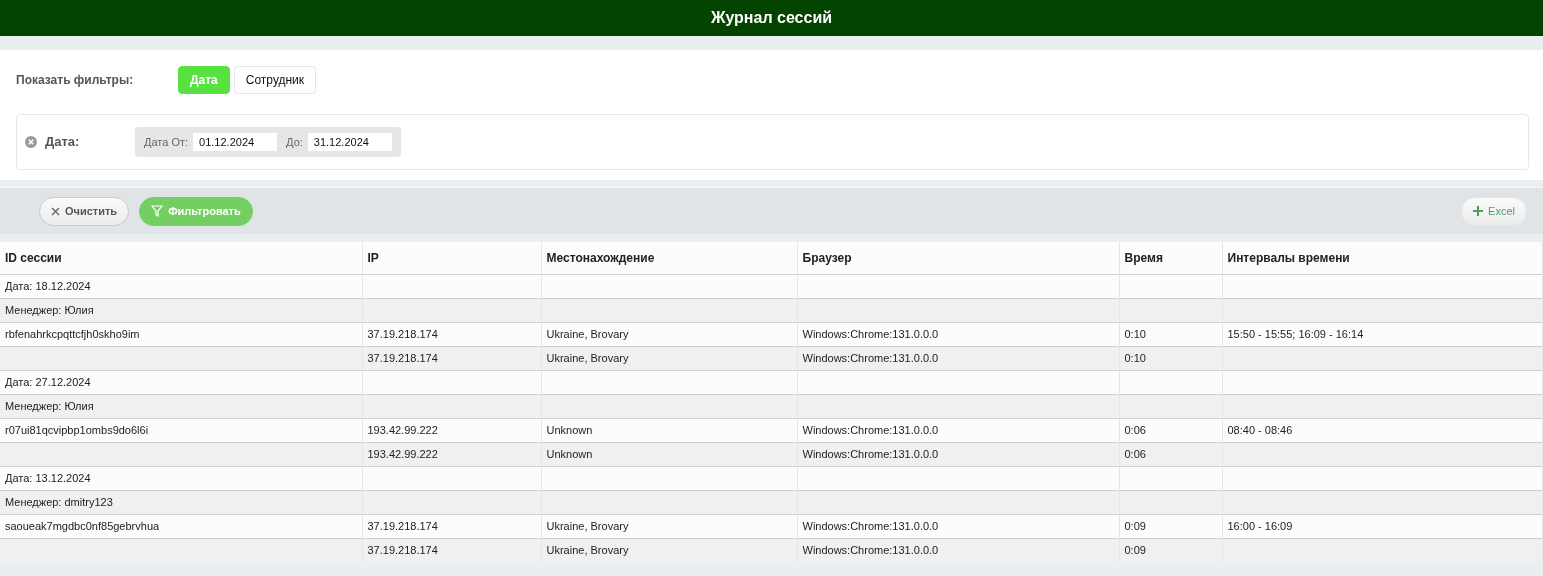 The image size is (1543, 576). Describe the element at coordinates (1382, 334) in the screenshot. I see `table-cell: 15:50 - 15:55; 16:09 - 16:14` at that location.